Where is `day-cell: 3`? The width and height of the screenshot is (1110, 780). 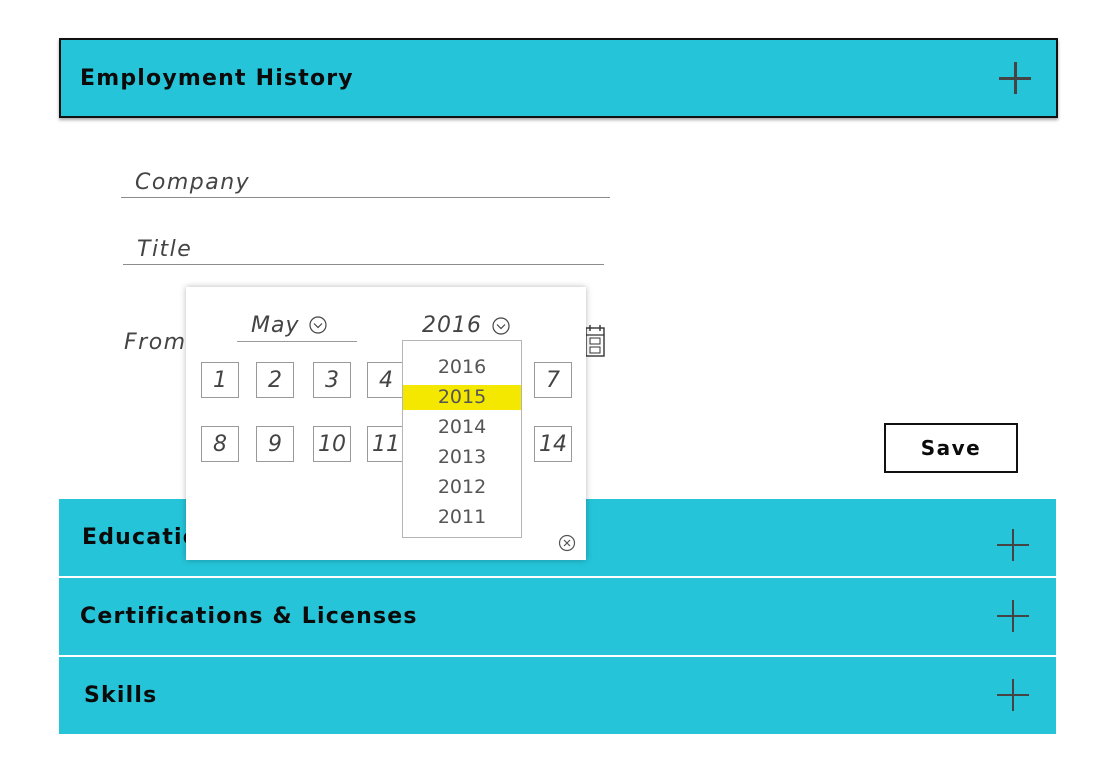
day-cell: 3 is located at coordinates (332, 380).